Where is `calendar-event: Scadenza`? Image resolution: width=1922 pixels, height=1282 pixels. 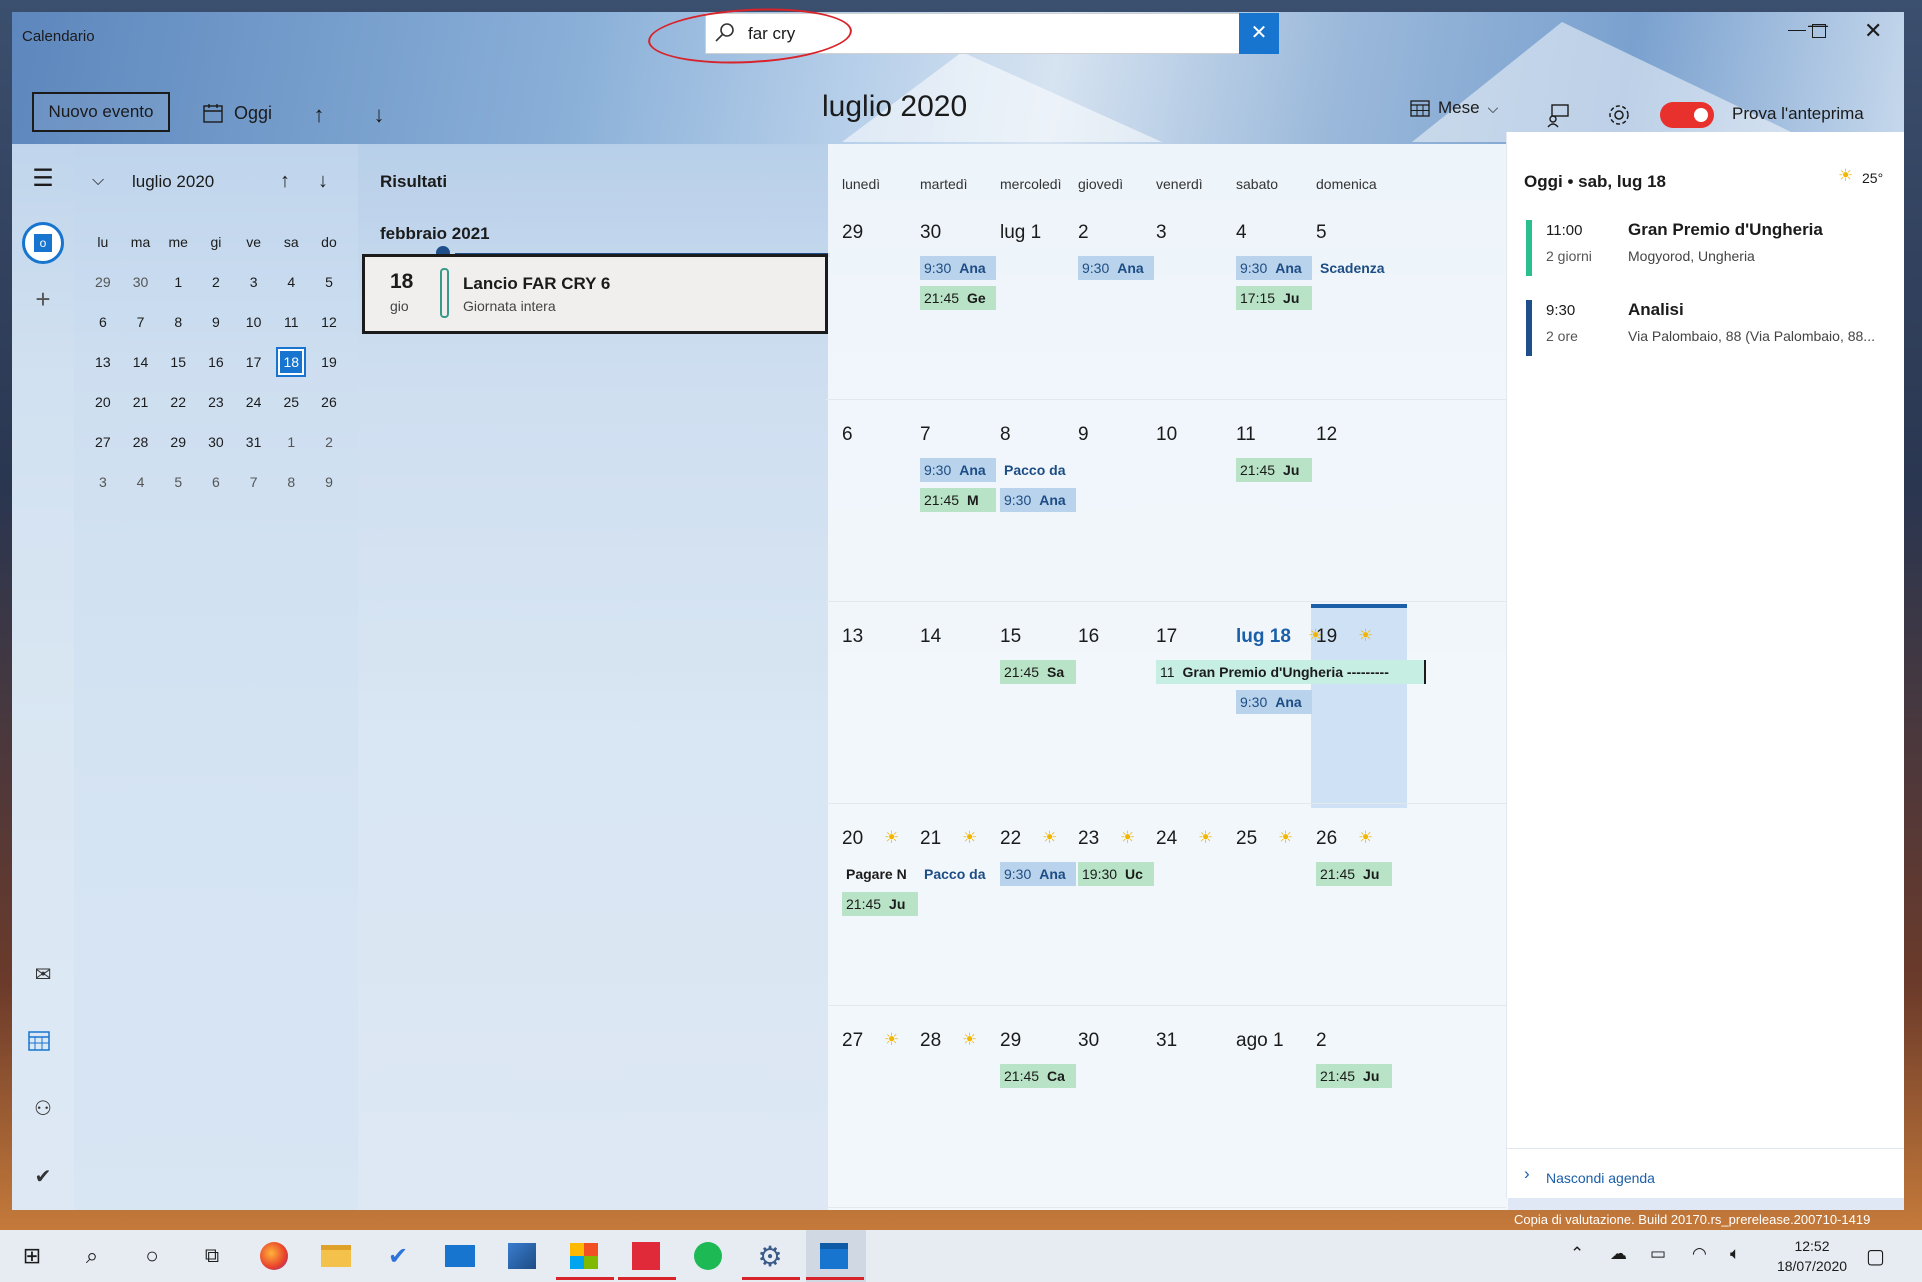
calendar-event: Scadenza is located at coordinates (1354, 268).